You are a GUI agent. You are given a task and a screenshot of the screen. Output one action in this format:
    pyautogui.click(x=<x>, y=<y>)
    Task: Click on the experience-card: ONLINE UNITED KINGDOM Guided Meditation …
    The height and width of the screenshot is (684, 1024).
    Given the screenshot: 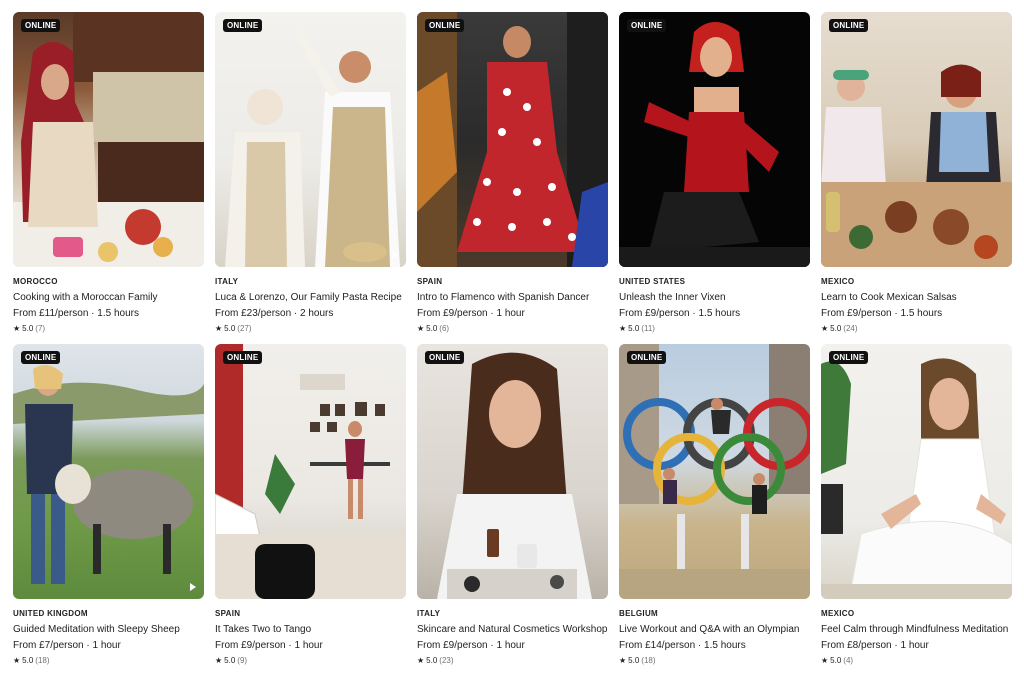 What is the action you would take?
    pyautogui.click(x=108, y=504)
    